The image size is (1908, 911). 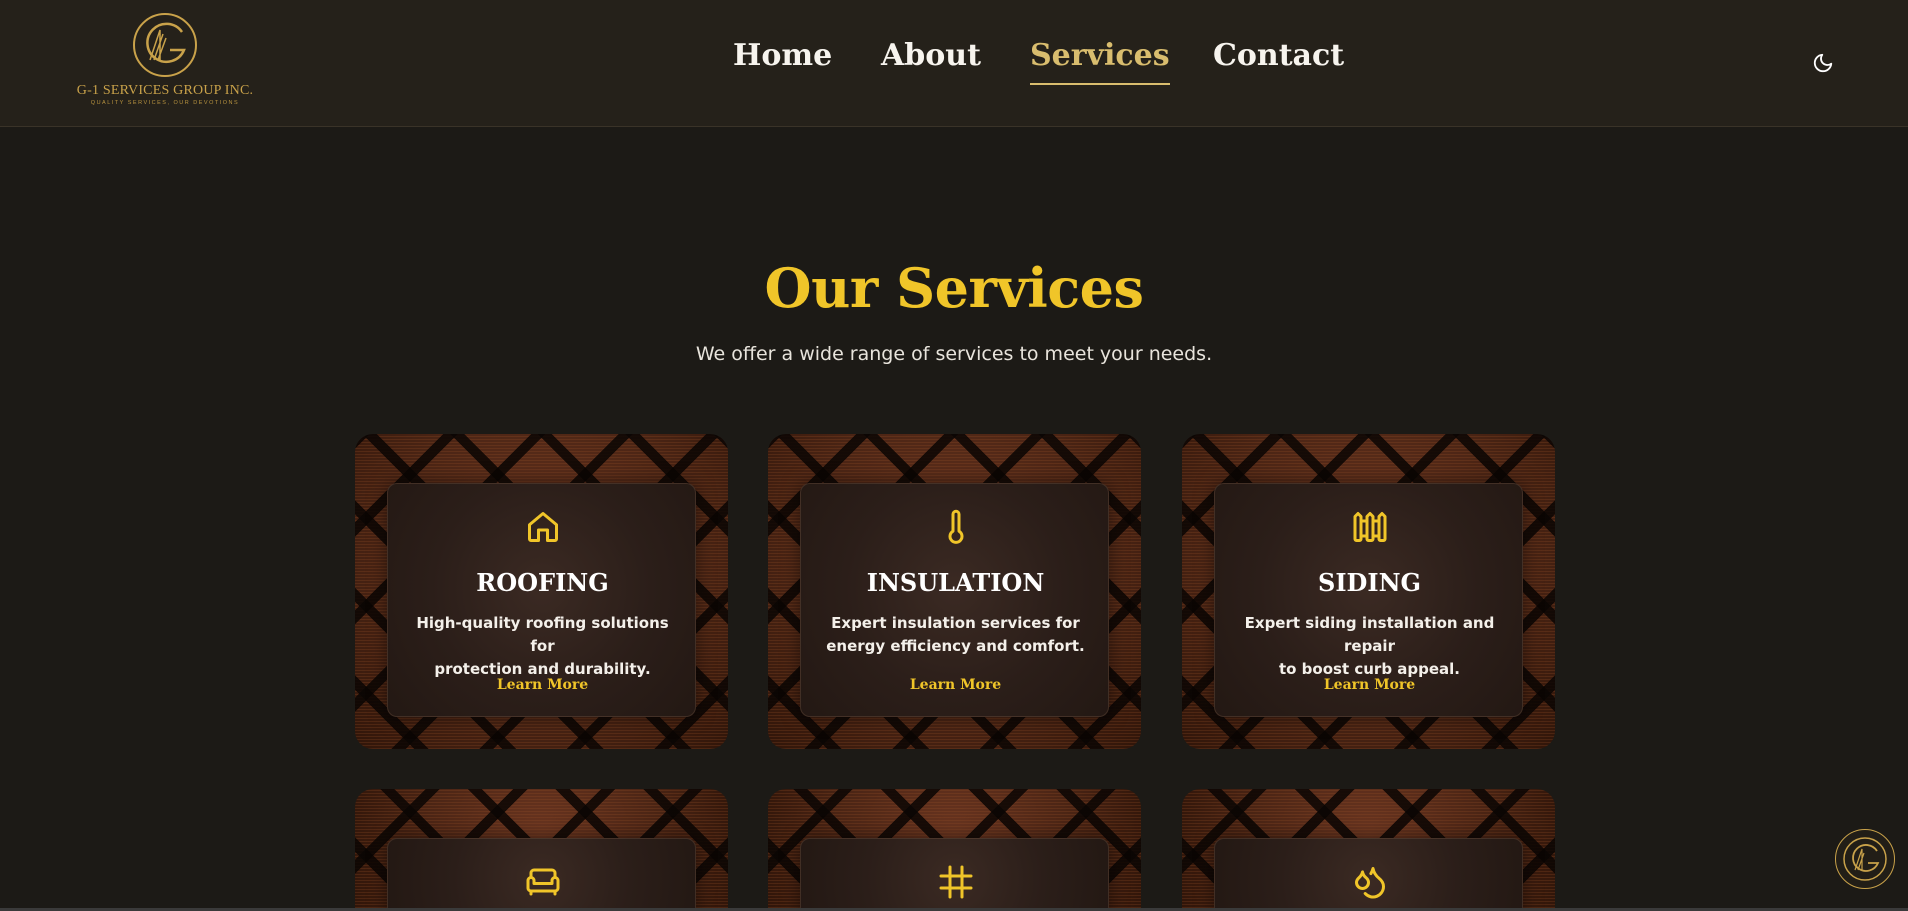 I want to click on main-nav: Home About Services Contact, so click(x=954, y=63).